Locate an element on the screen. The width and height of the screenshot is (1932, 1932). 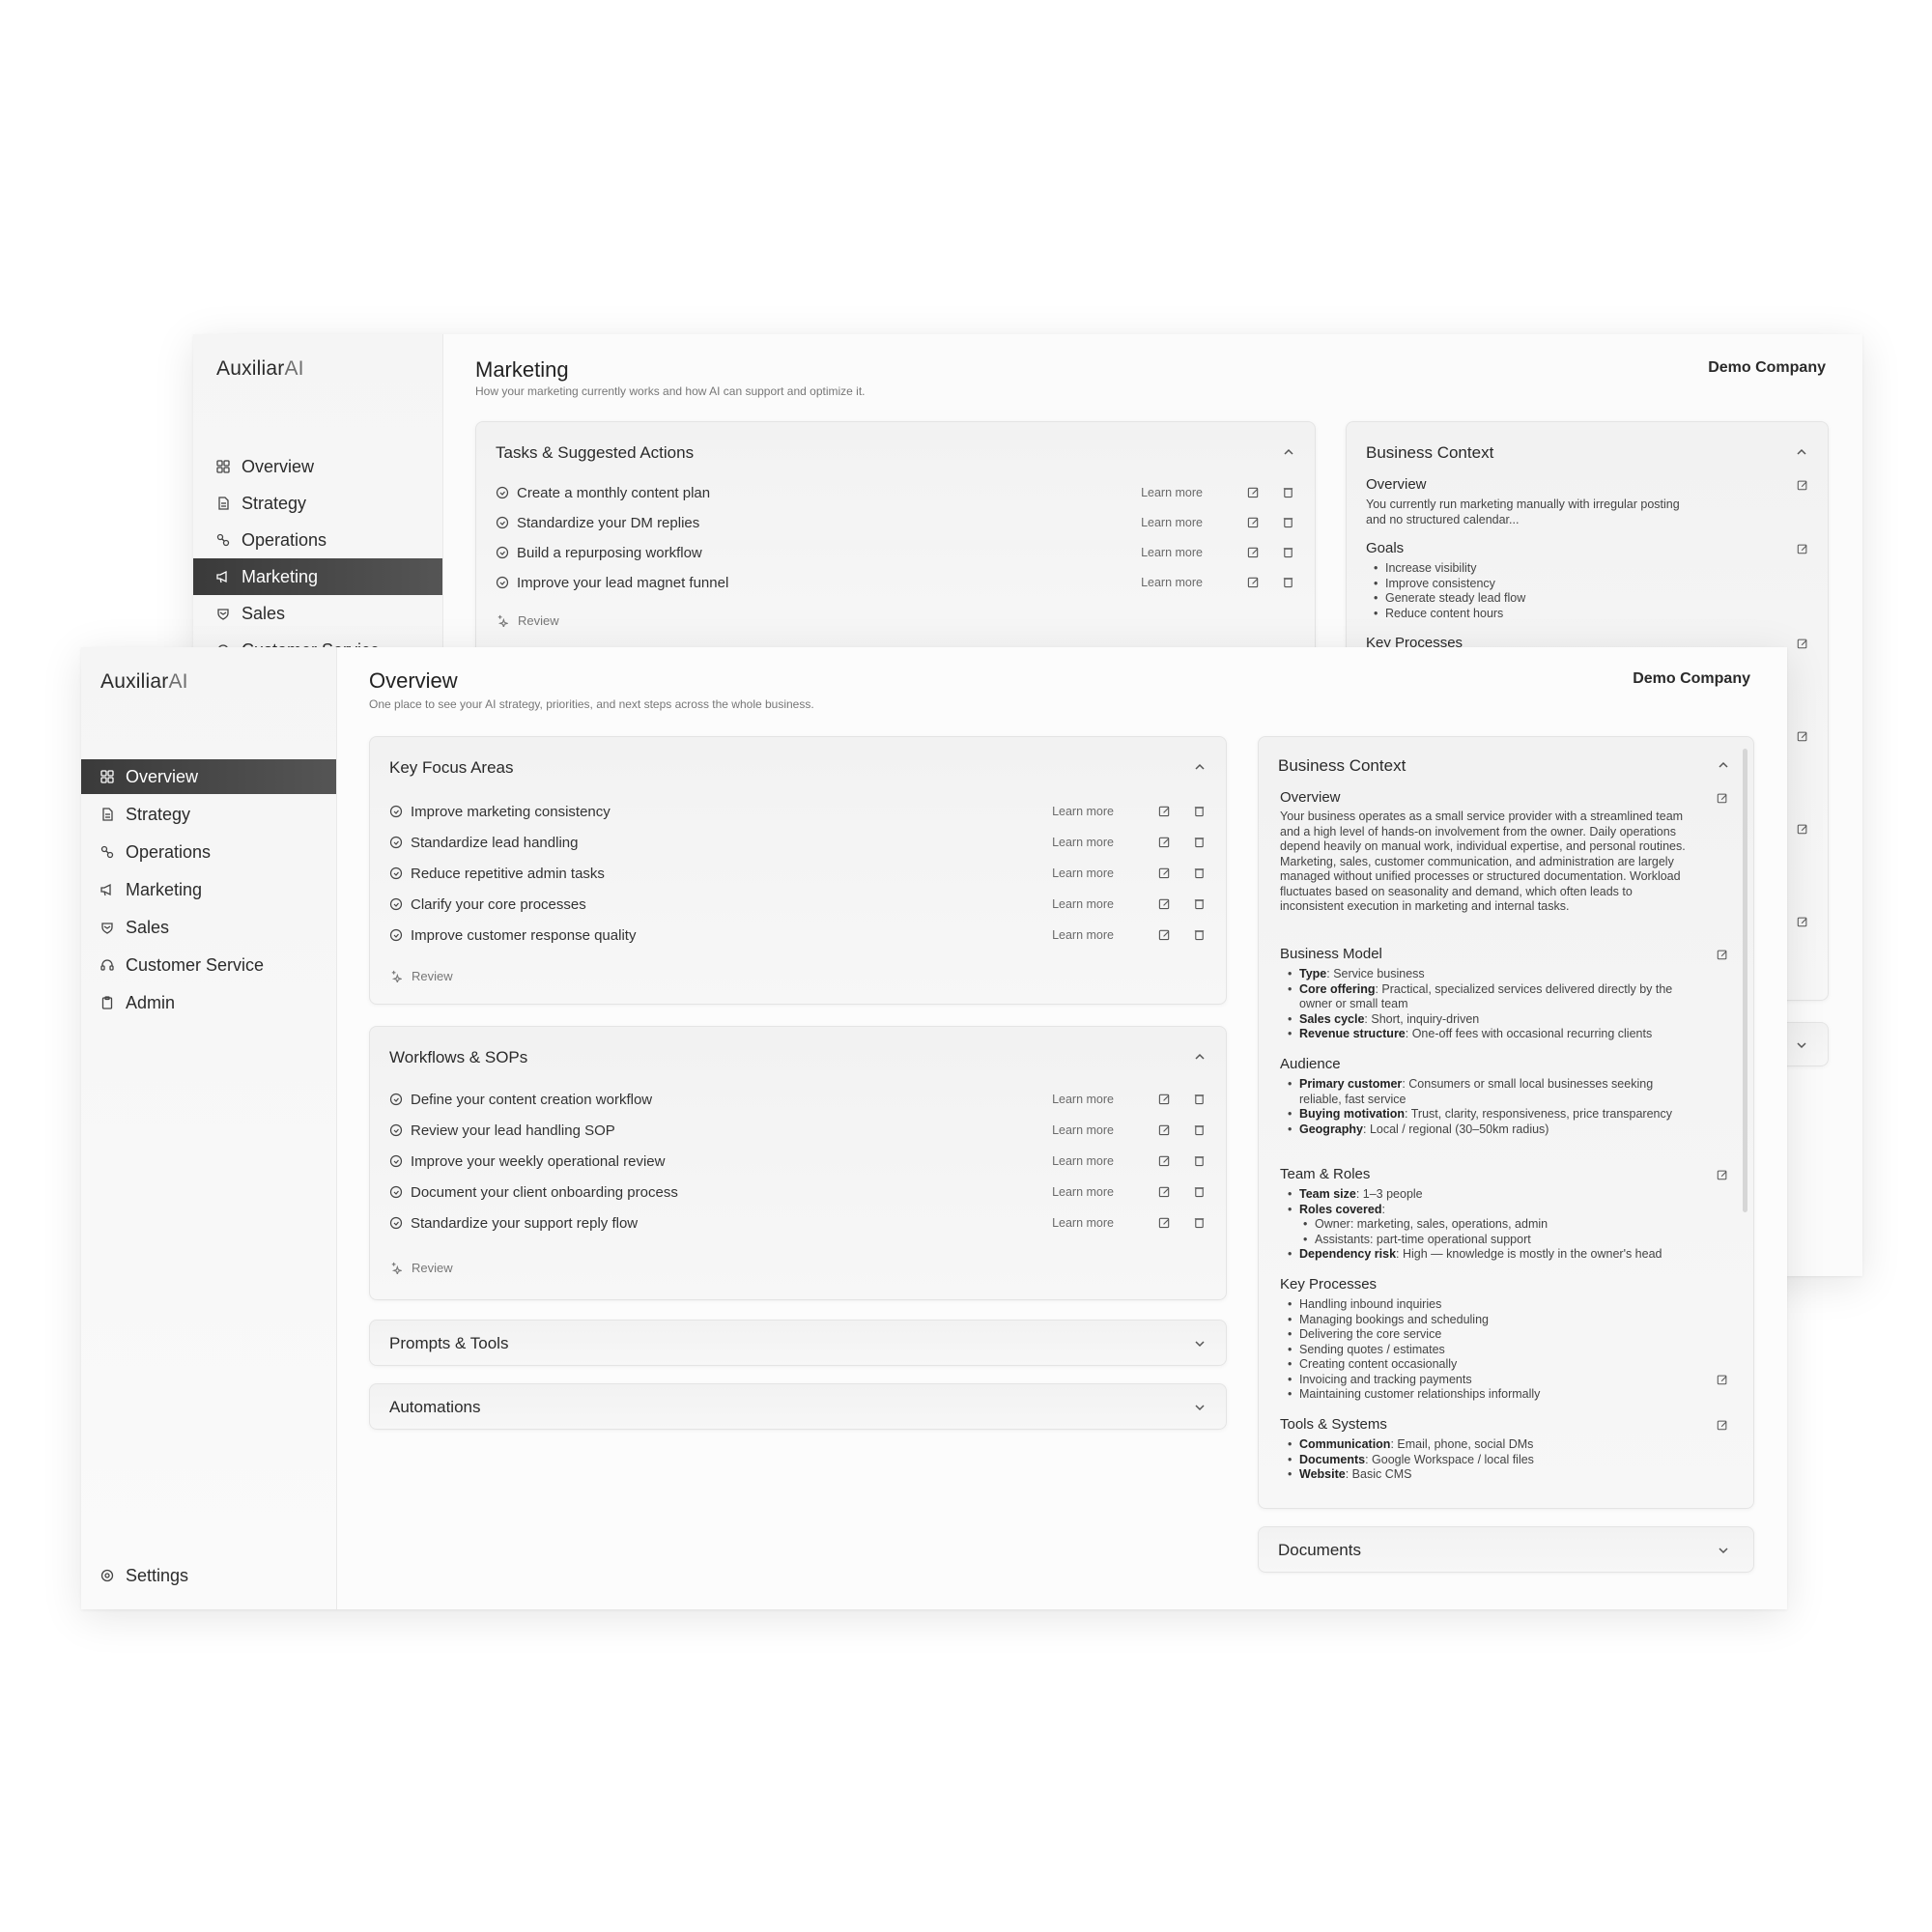
sidebar-item-admin: Admin is located at coordinates (208, 1002).